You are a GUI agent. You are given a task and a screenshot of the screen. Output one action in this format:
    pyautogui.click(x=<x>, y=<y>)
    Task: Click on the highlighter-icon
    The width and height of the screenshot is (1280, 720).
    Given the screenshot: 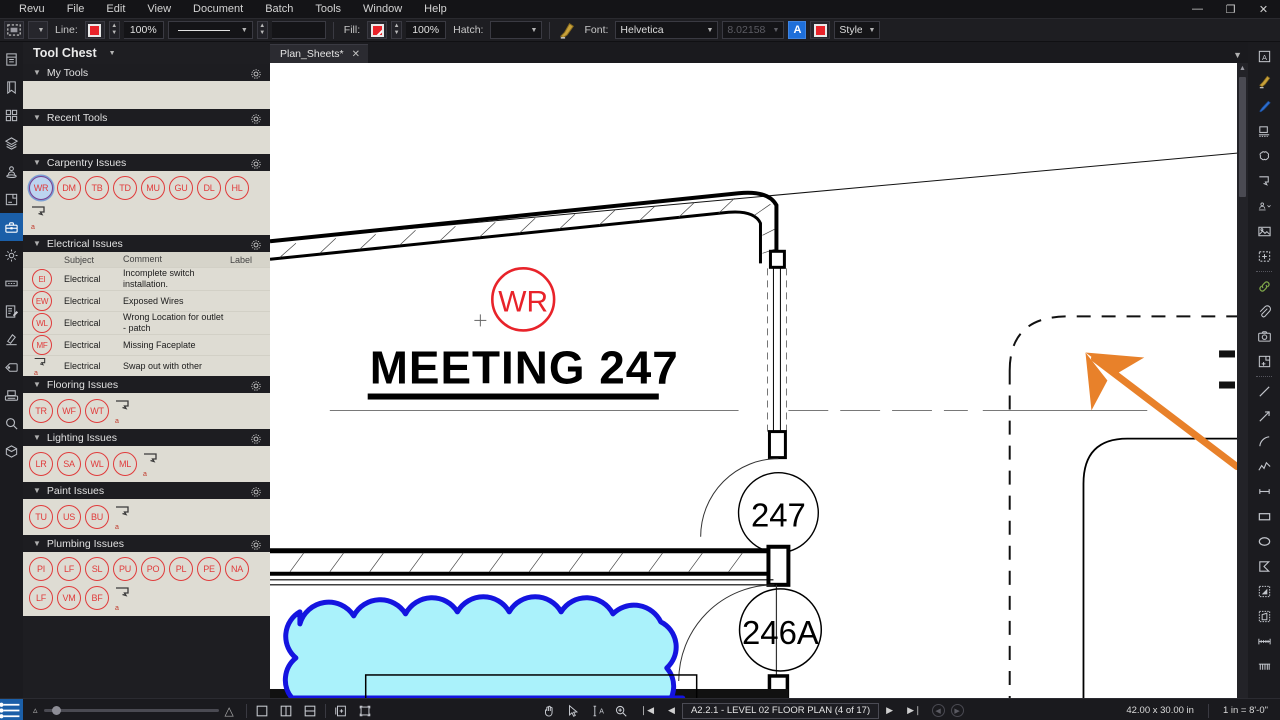 What is the action you would take?
    pyautogui.click(x=567, y=30)
    